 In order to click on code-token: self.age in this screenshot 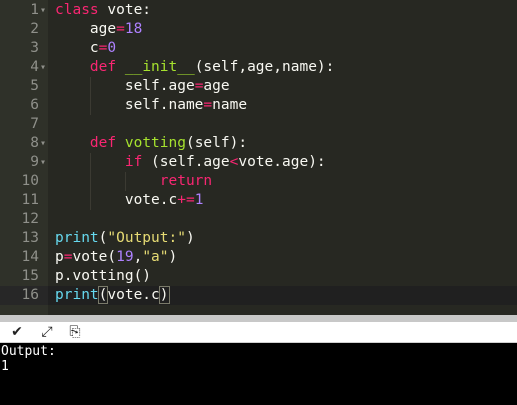, I will do `click(125, 86)`.